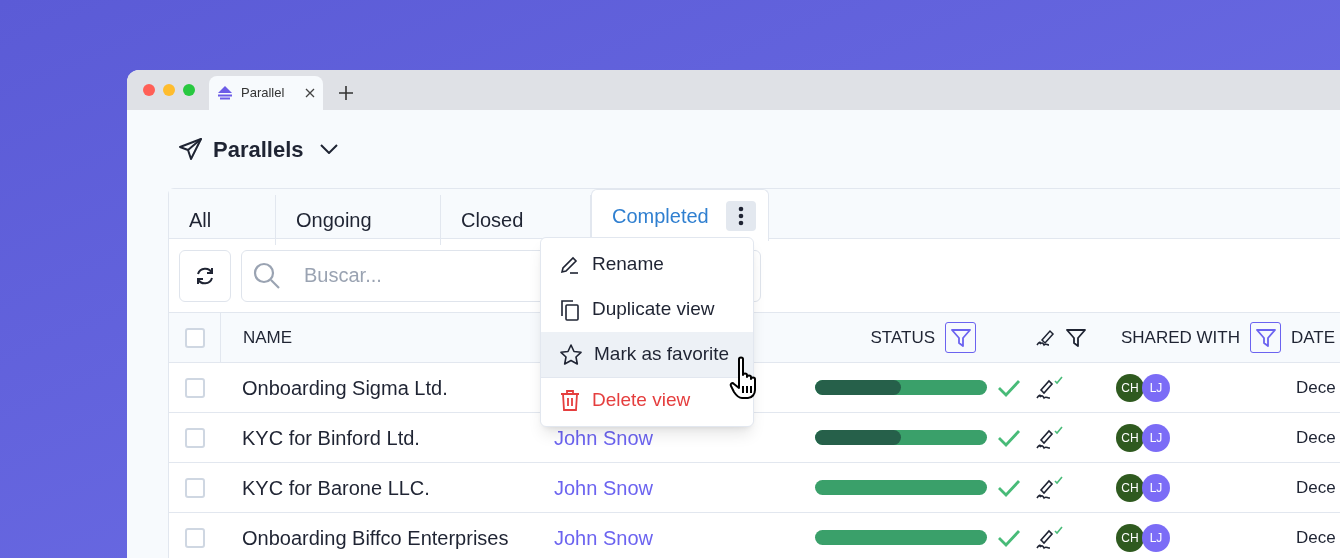  What do you see at coordinates (902, 337) in the screenshot?
I see `column-header: STATUS` at bounding box center [902, 337].